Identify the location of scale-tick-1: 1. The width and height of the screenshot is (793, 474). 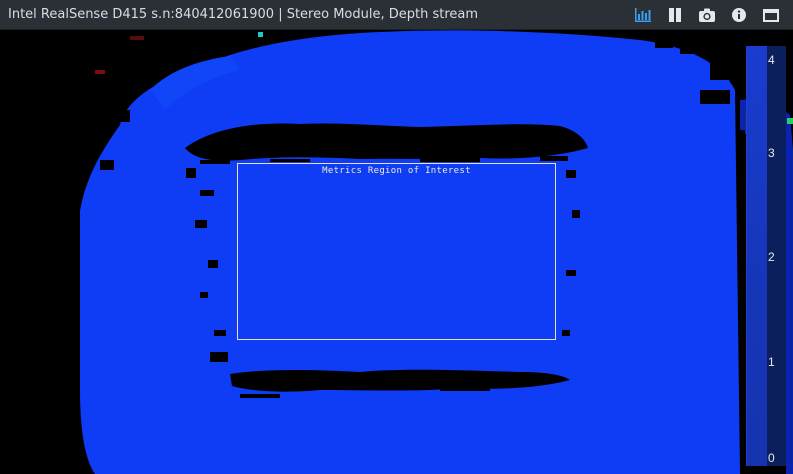
(771, 362).